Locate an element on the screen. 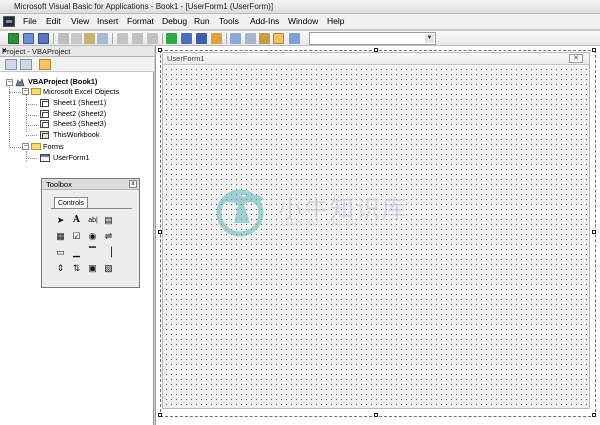 This screenshot has width=600, height=425. view-object-icon is located at coordinates (26, 64).